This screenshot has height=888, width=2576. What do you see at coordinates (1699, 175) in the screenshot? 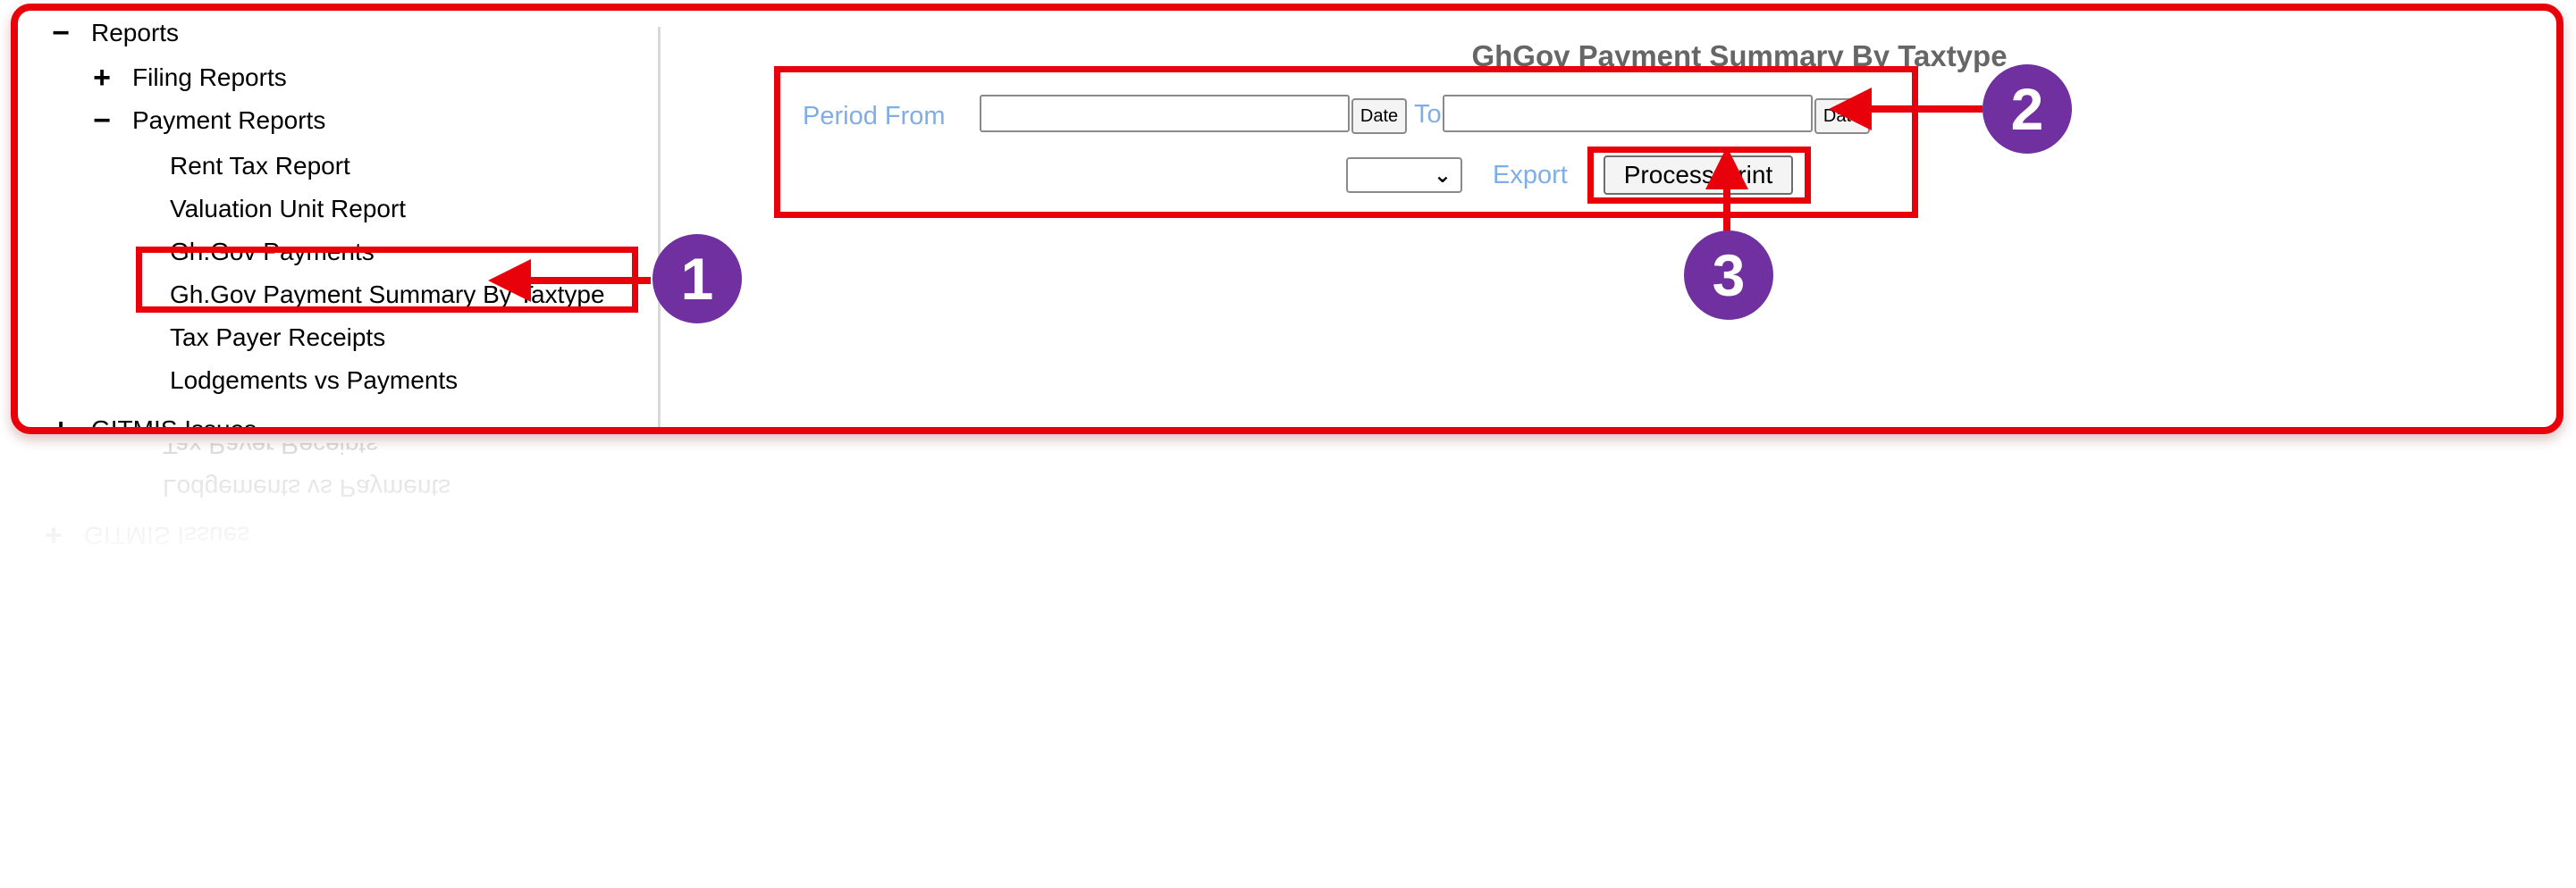
I see `process-print-button: Process Print` at bounding box center [1699, 175].